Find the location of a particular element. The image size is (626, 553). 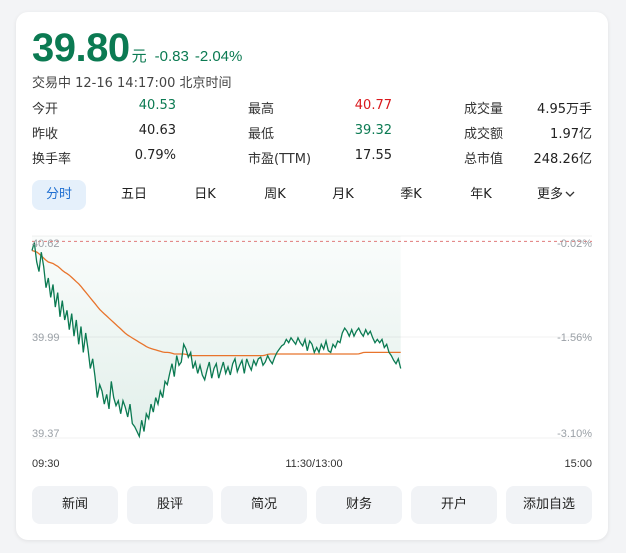

stat-value: 248.26亿 is located at coordinates (563, 159).